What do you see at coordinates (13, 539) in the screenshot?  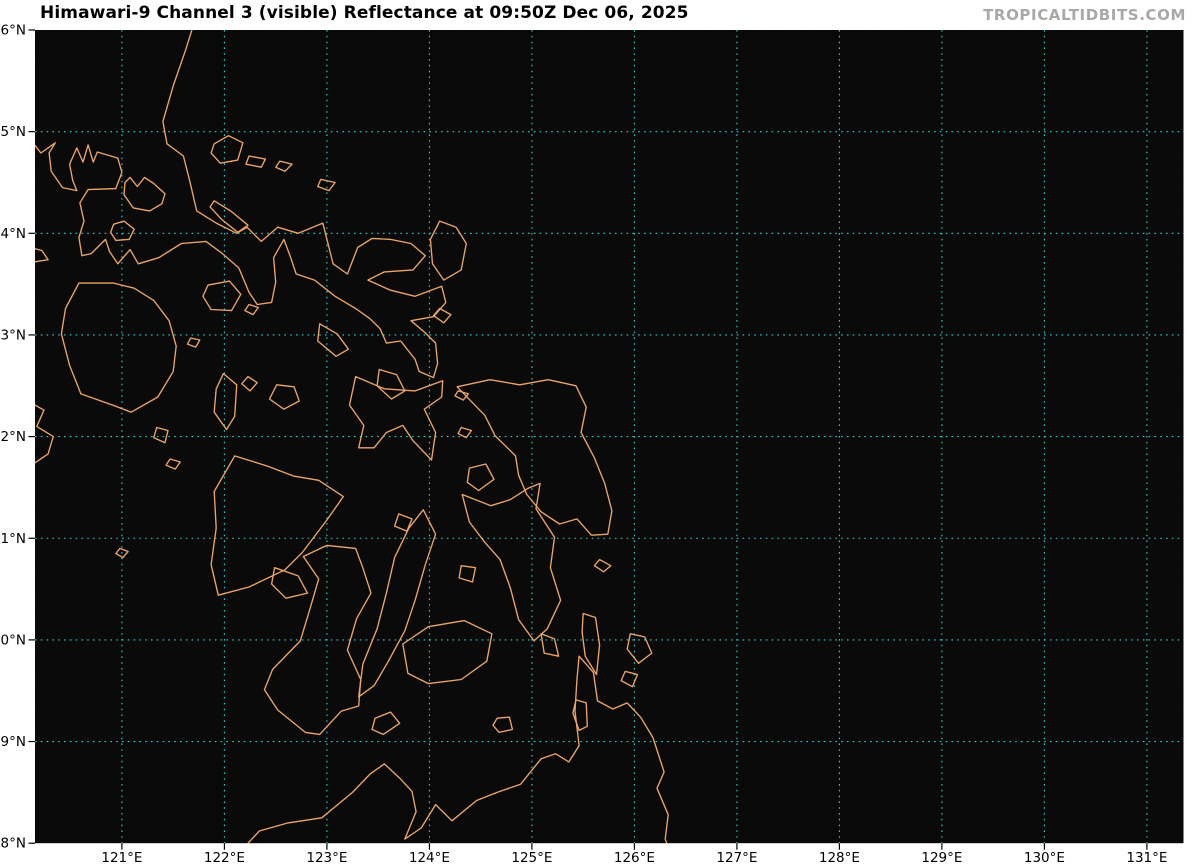 I see `lat-tick-label: 11°N` at bounding box center [13, 539].